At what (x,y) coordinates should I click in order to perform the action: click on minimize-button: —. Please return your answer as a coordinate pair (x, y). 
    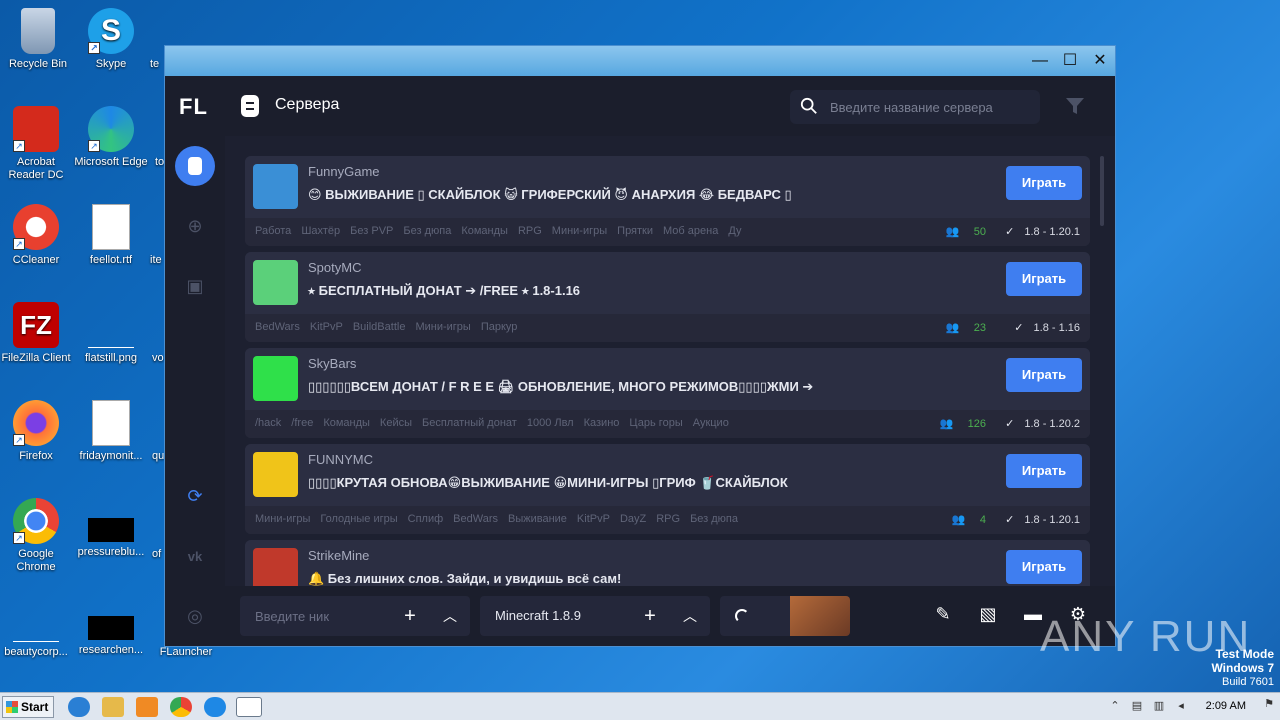
    Looking at the image, I should click on (1040, 61).